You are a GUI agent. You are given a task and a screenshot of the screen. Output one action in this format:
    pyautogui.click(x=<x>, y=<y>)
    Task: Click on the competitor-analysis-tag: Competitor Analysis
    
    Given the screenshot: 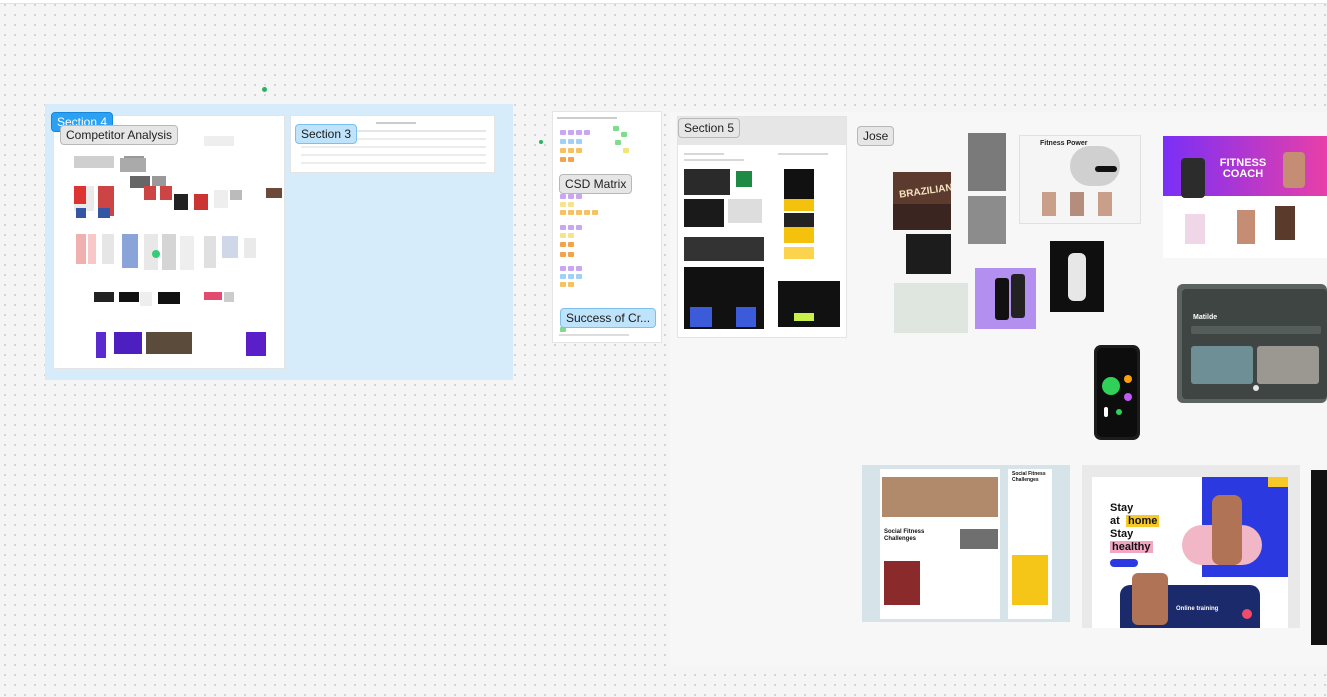 What is the action you would take?
    pyautogui.click(x=119, y=135)
    